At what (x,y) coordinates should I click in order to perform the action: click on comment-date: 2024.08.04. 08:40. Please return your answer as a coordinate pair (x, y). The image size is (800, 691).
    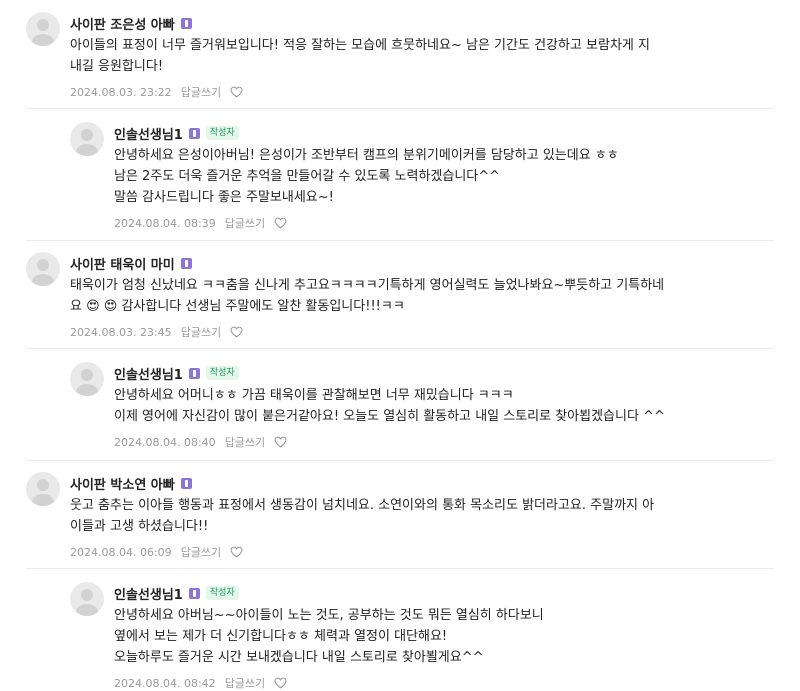
    Looking at the image, I should click on (165, 442).